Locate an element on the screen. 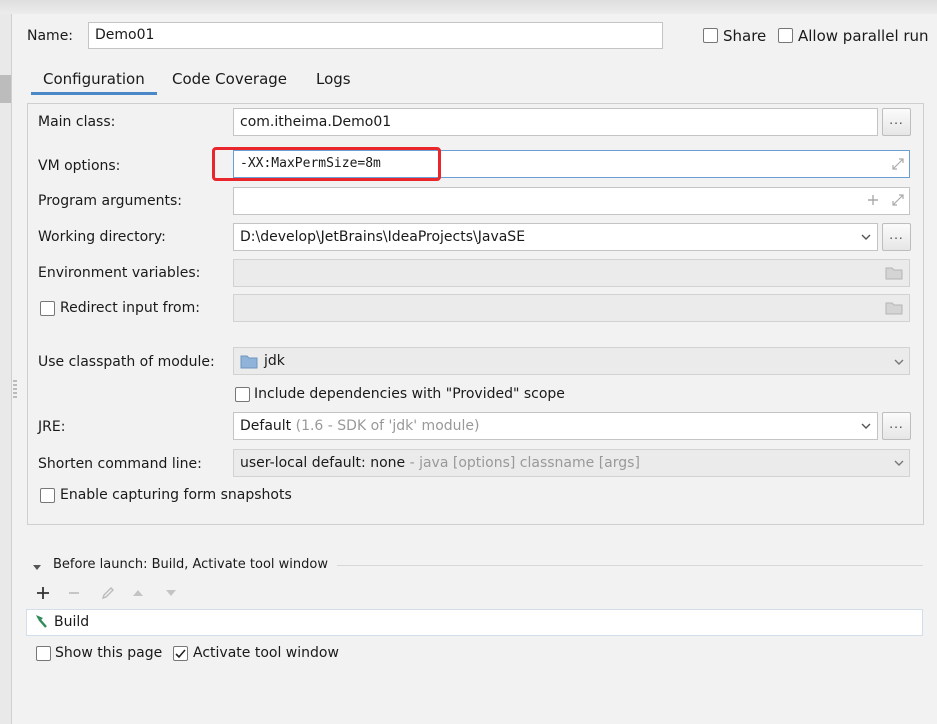 The height and width of the screenshot is (724, 937). environment-variables-input is located at coordinates (571, 273).